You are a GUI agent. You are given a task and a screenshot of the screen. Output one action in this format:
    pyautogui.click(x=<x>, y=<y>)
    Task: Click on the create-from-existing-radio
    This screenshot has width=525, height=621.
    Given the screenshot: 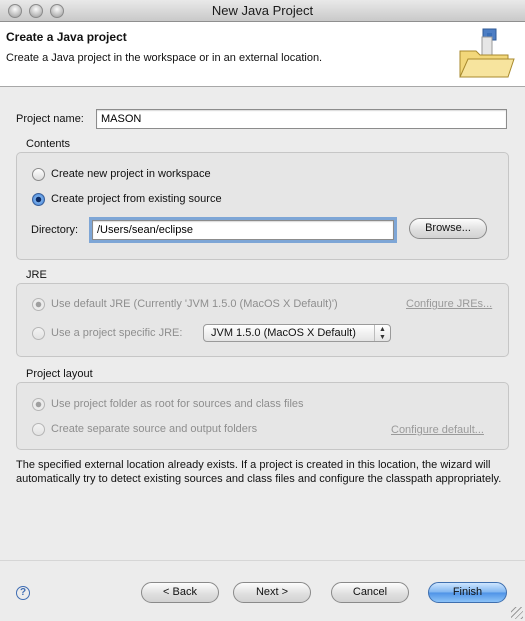 What is the action you would take?
    pyautogui.click(x=38, y=199)
    